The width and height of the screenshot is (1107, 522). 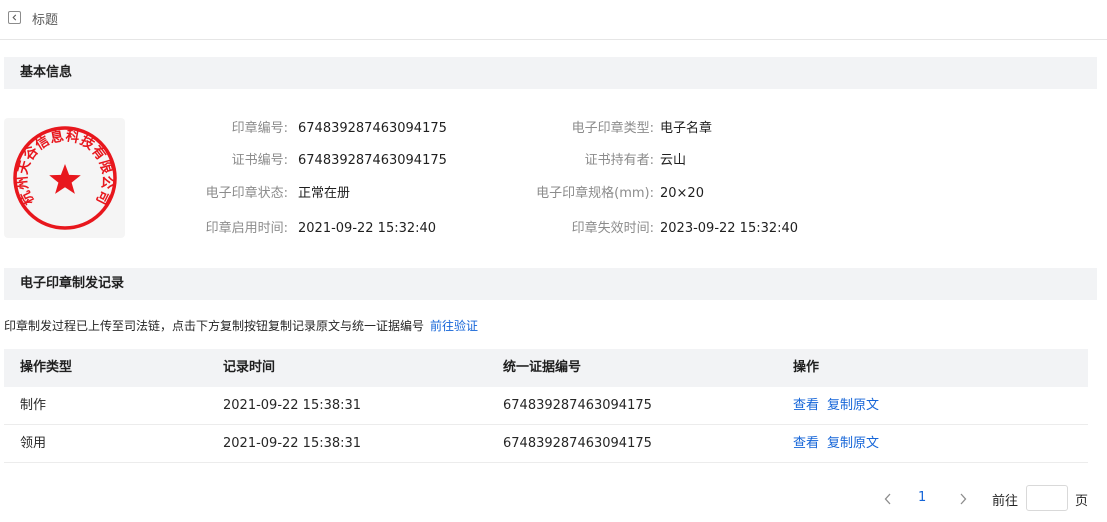 What do you see at coordinates (550, 73) in the screenshot?
I see `basic-info-header: 基本信息` at bounding box center [550, 73].